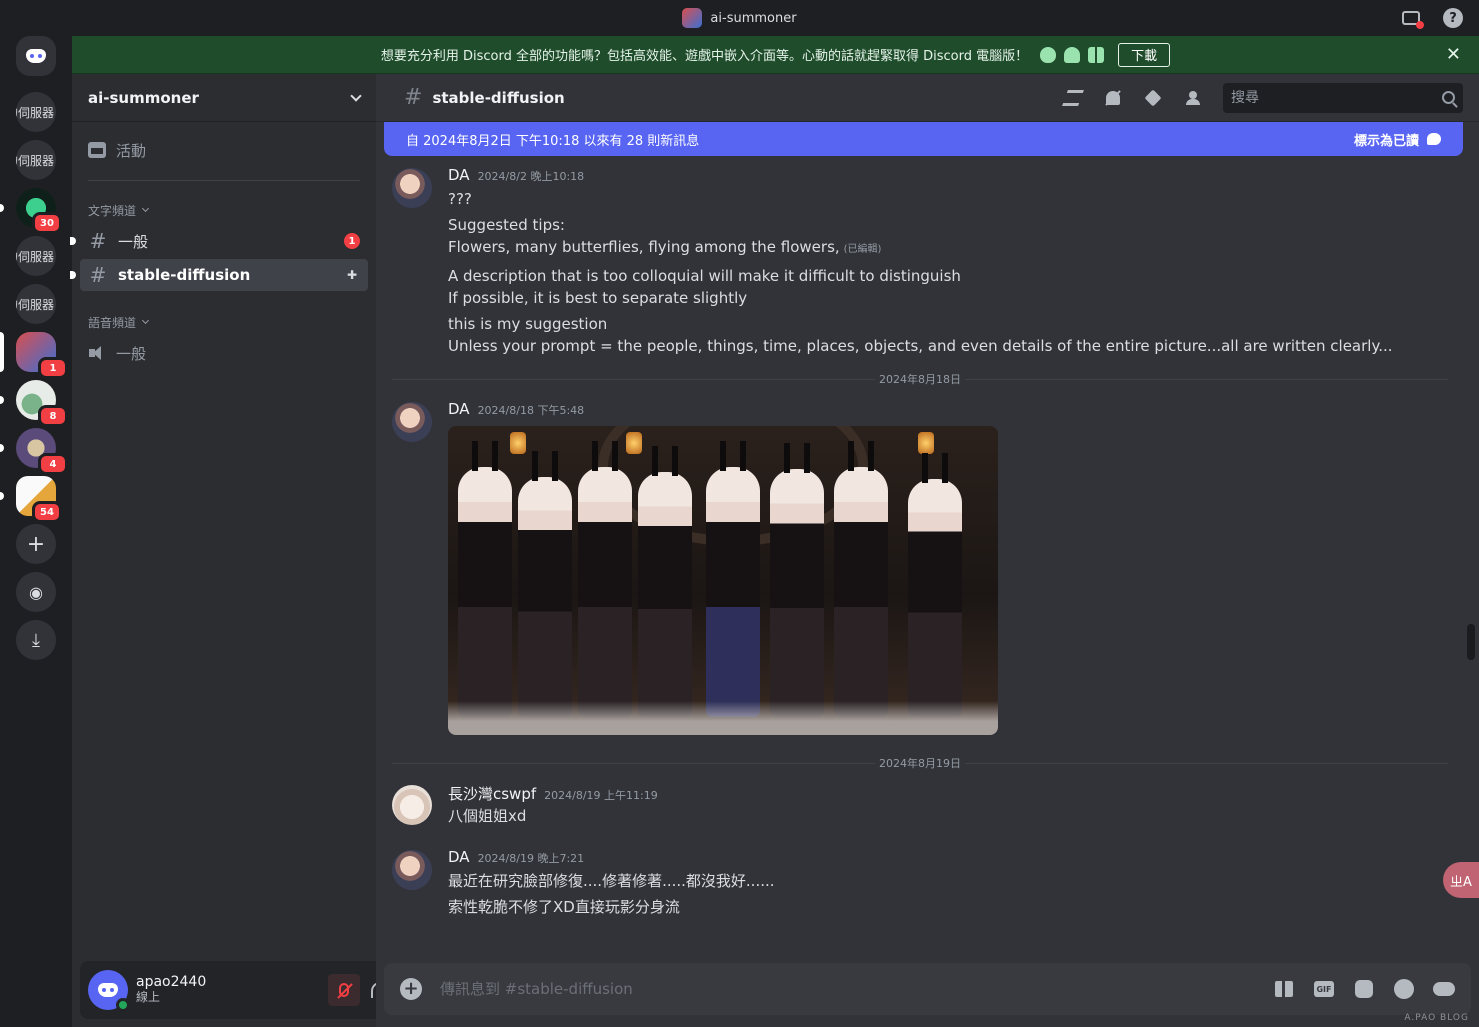  What do you see at coordinates (219, 241) in the screenshot?
I see `channel-item-general: # 一般 1` at bounding box center [219, 241].